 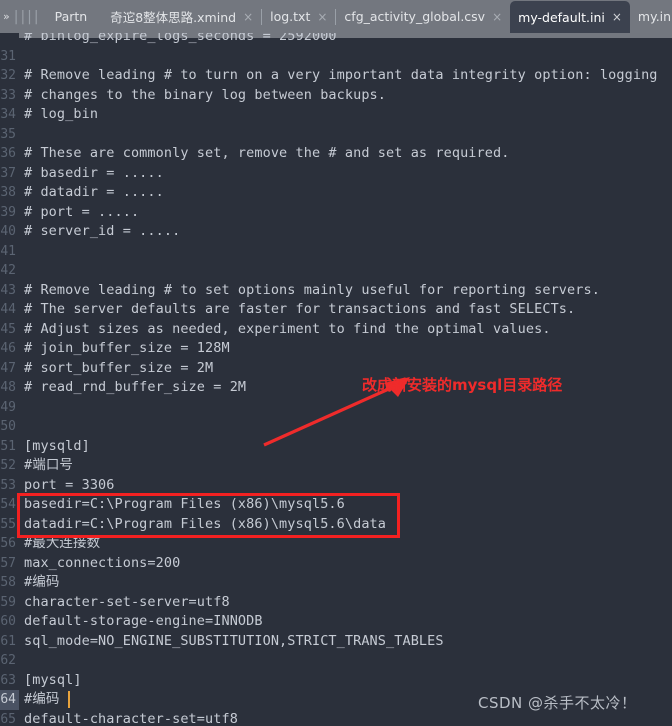 What do you see at coordinates (8, 173) in the screenshot?
I see `line-number: 37` at bounding box center [8, 173].